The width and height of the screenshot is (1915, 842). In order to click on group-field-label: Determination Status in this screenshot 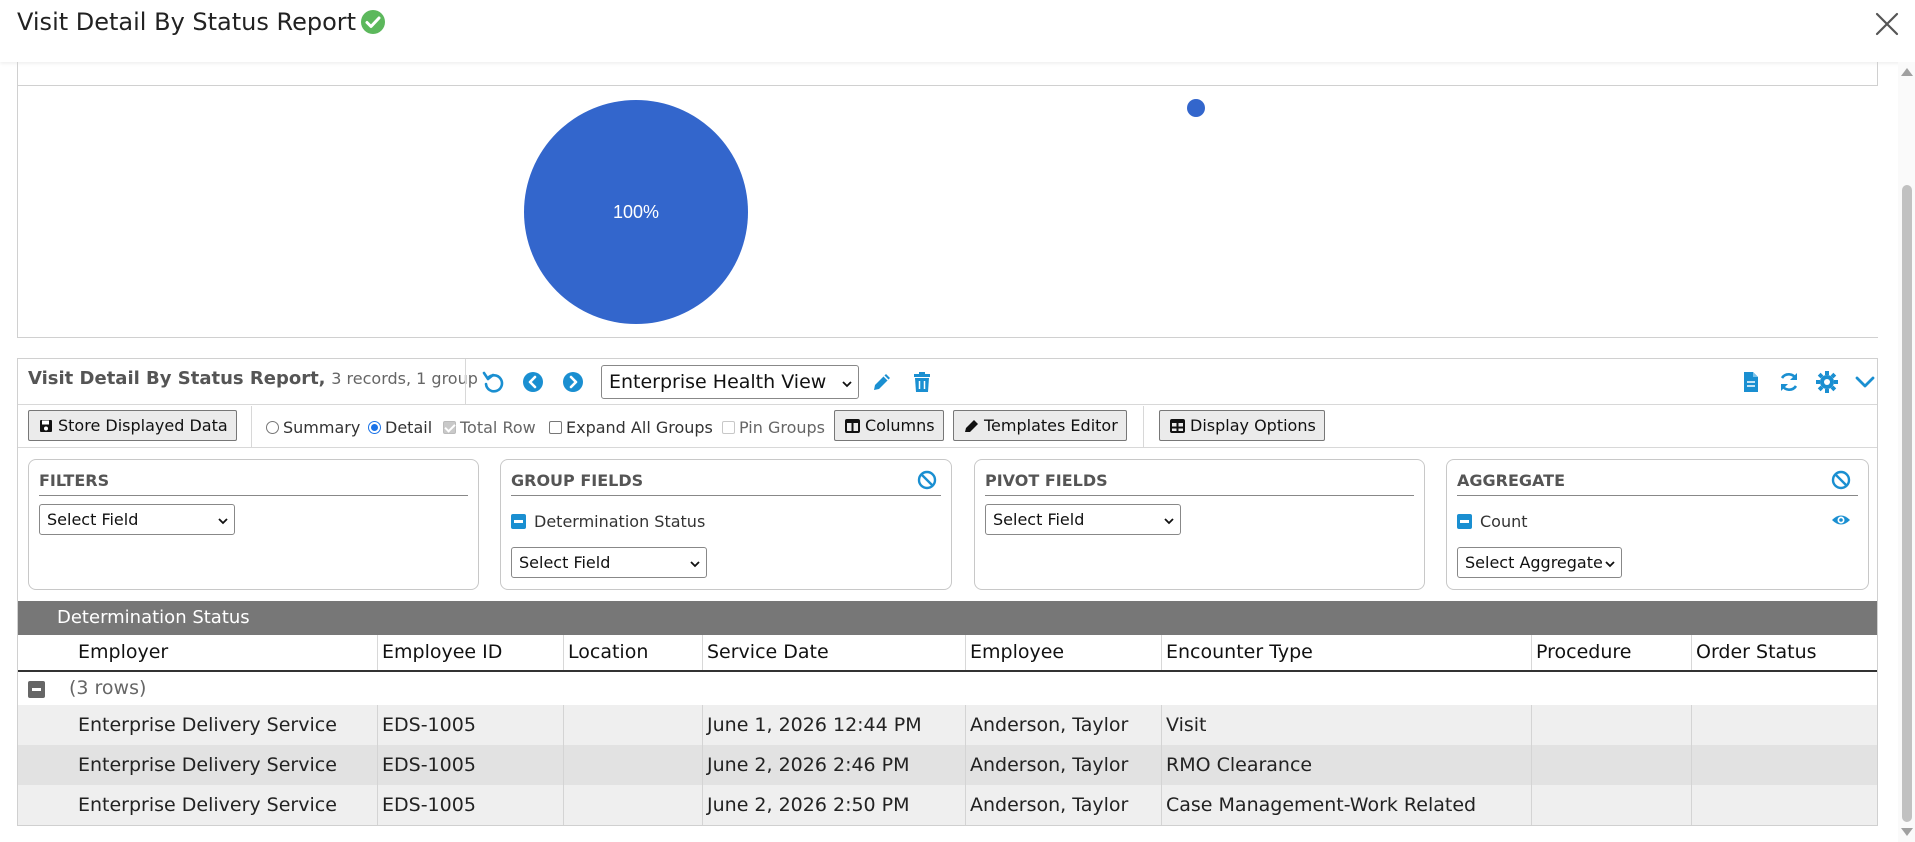, I will do `click(620, 521)`.